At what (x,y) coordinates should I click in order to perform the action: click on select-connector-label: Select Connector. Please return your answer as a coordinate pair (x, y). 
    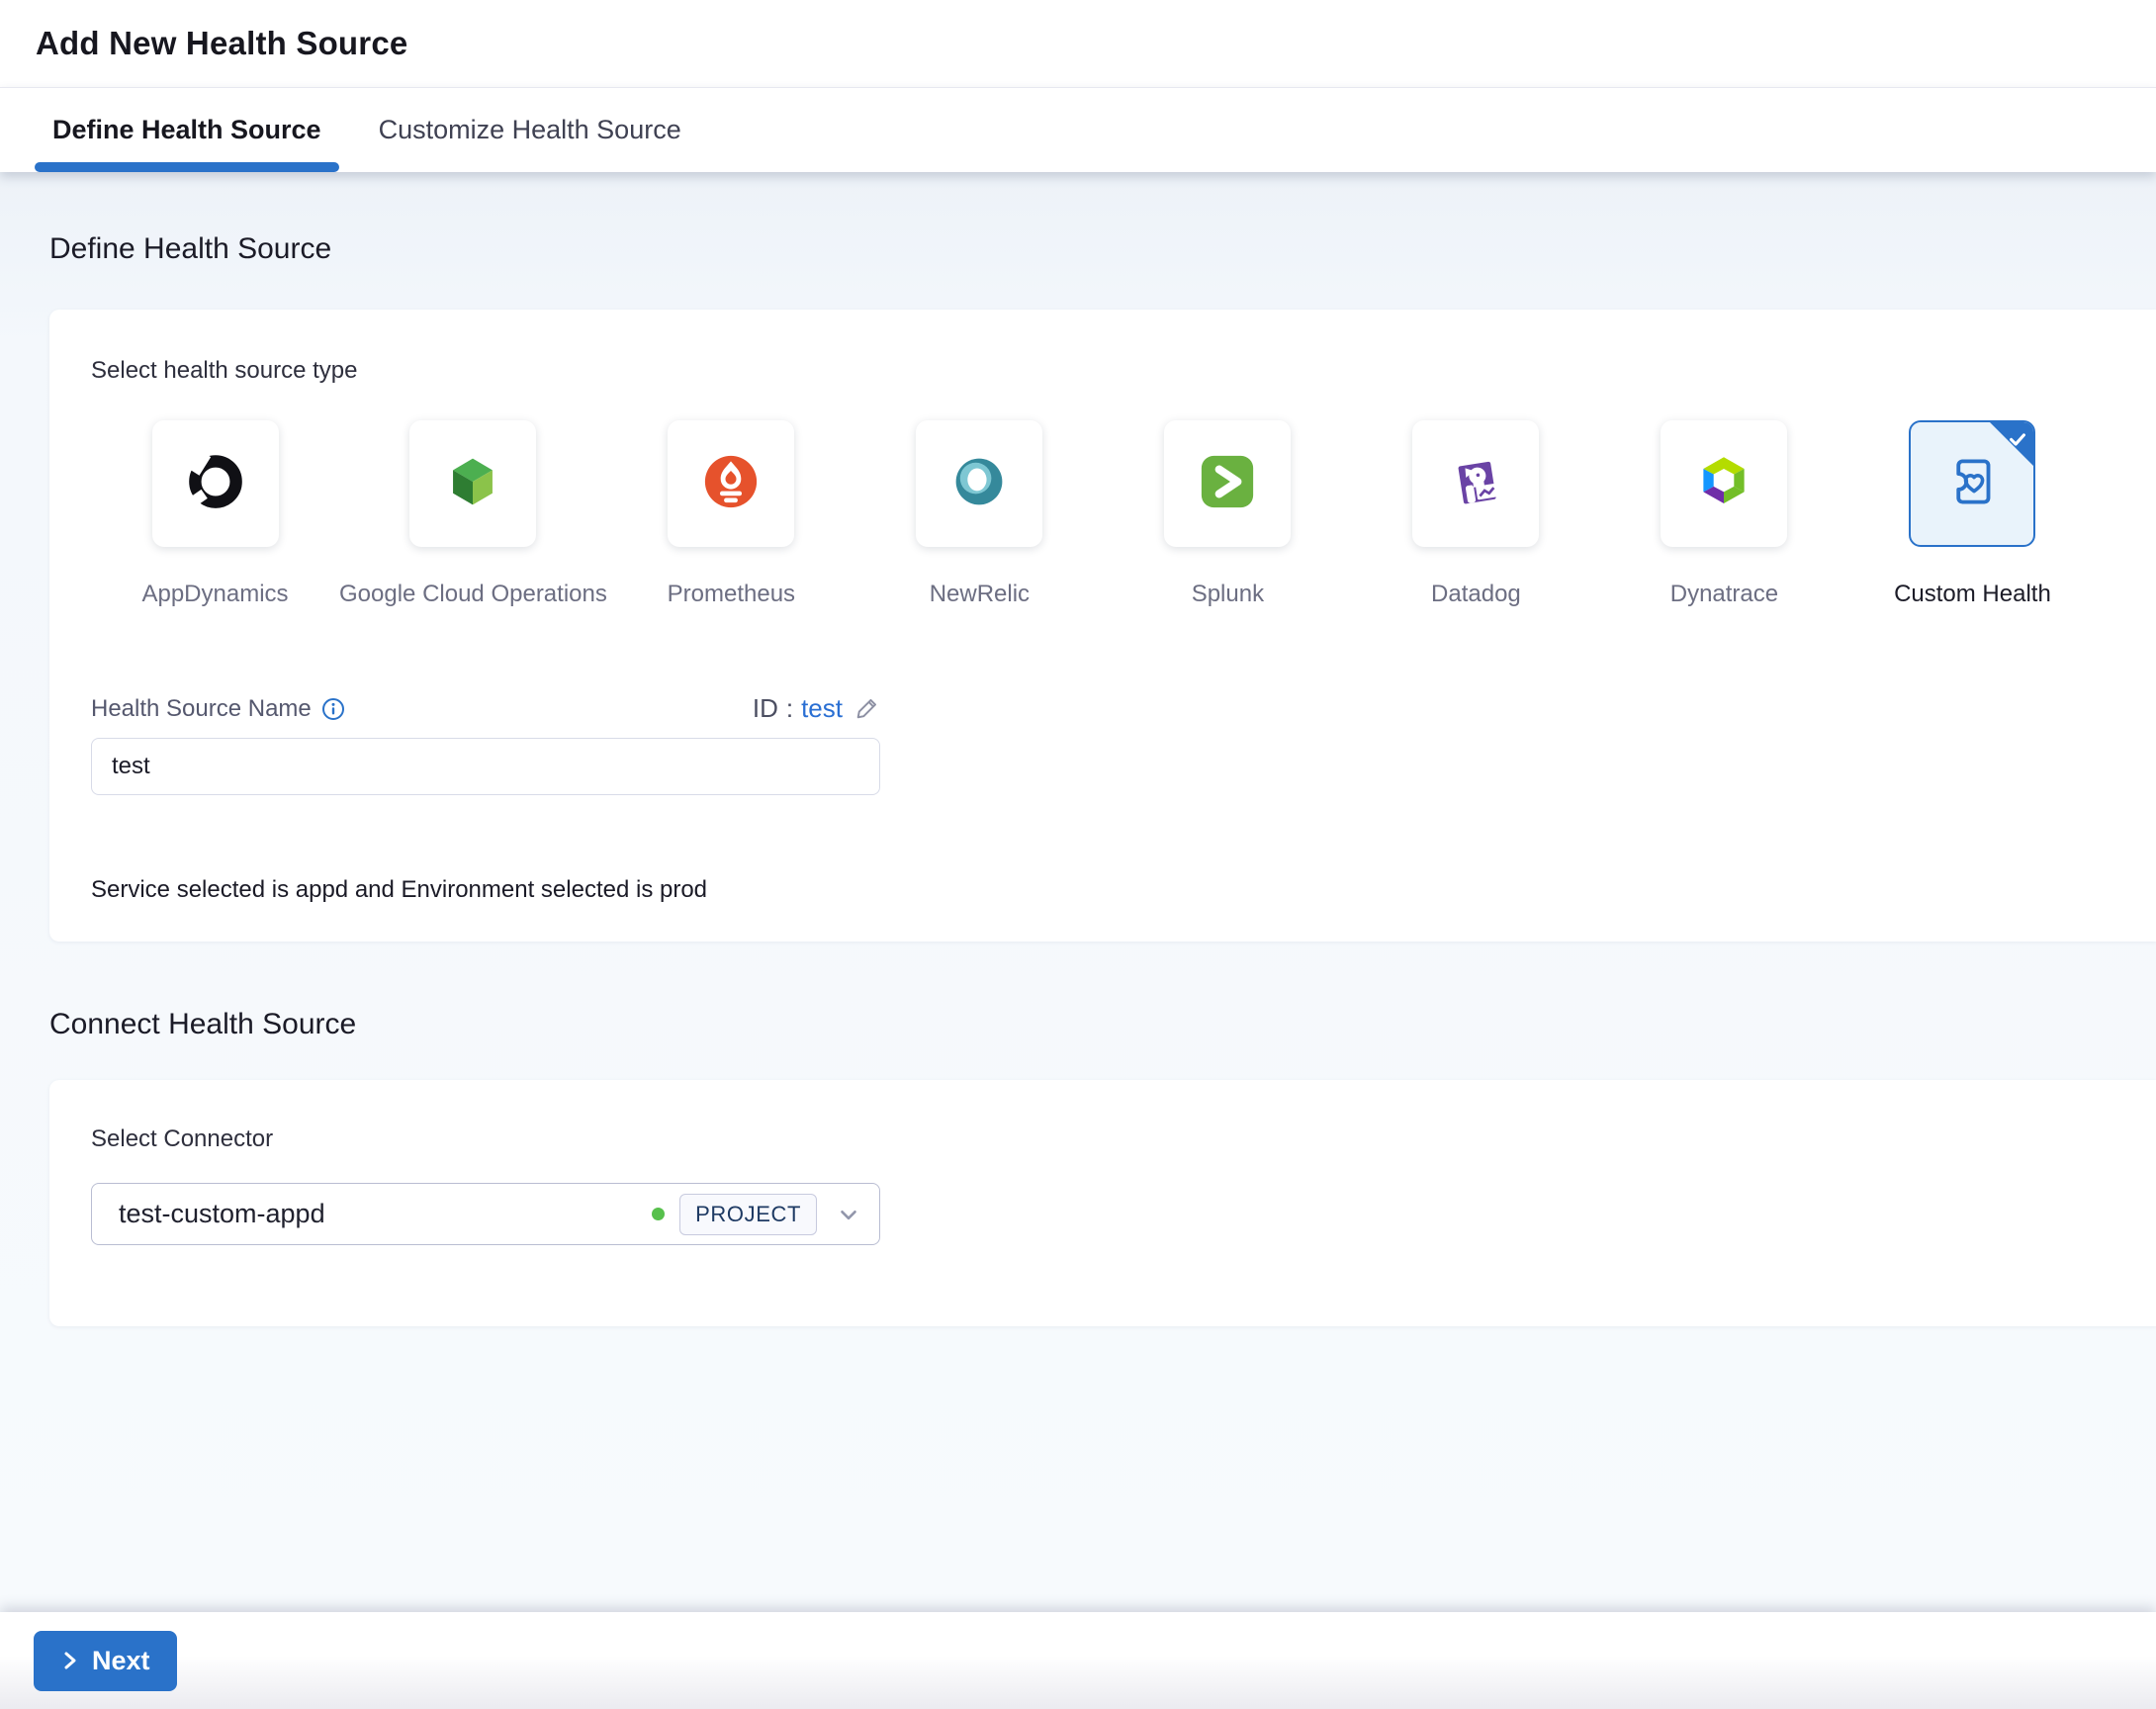
    Looking at the image, I should click on (182, 1139).